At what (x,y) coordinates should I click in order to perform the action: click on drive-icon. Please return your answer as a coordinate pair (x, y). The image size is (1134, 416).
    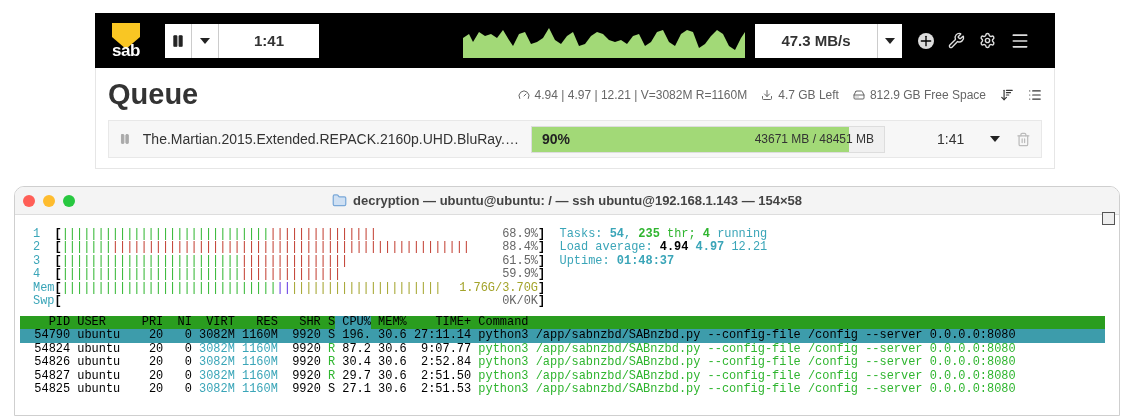
    Looking at the image, I should click on (858, 94).